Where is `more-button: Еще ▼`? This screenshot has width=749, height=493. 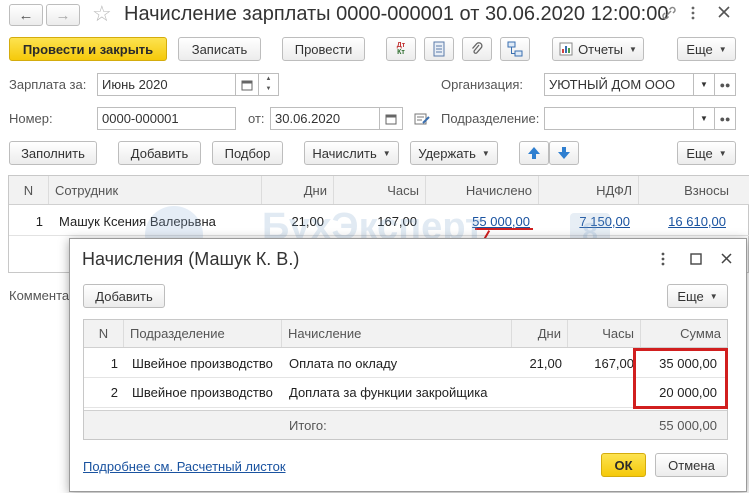
more-button: Еще ▼ is located at coordinates (706, 49).